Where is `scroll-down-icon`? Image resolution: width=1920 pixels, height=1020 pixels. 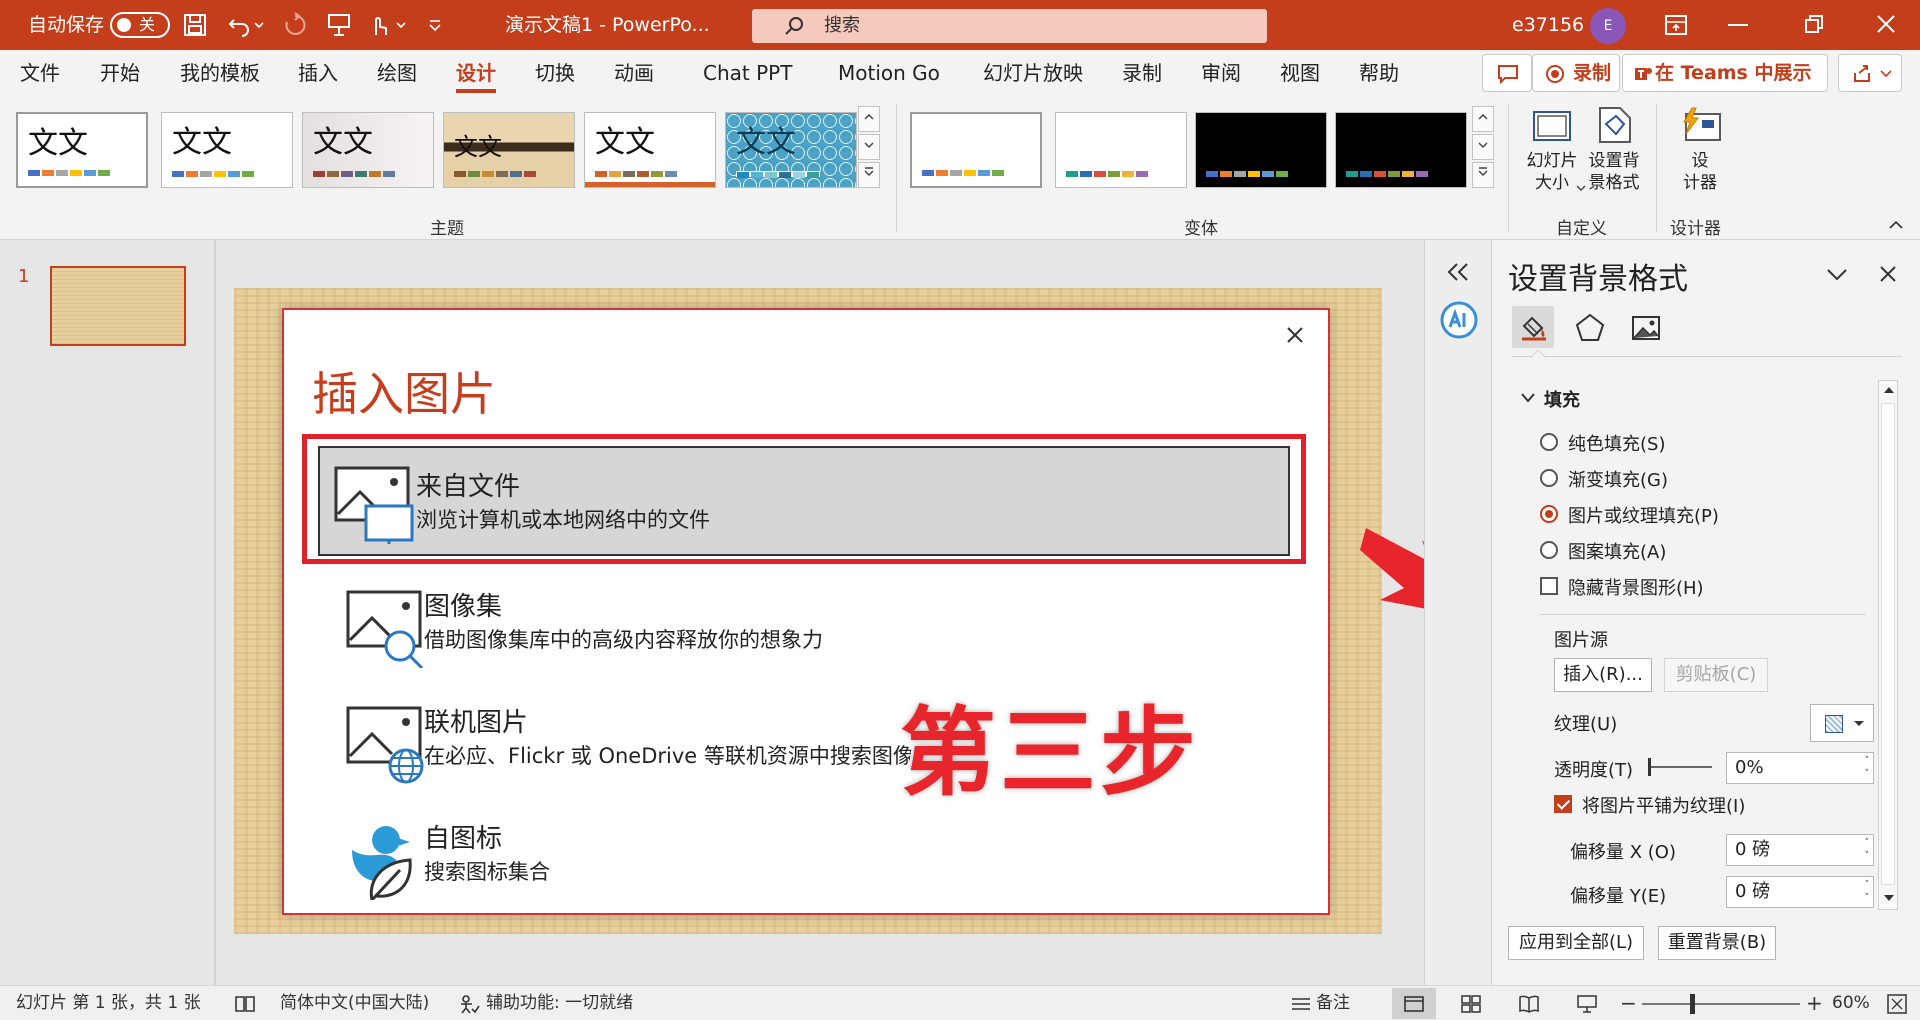 scroll-down-icon is located at coordinates (1889, 898).